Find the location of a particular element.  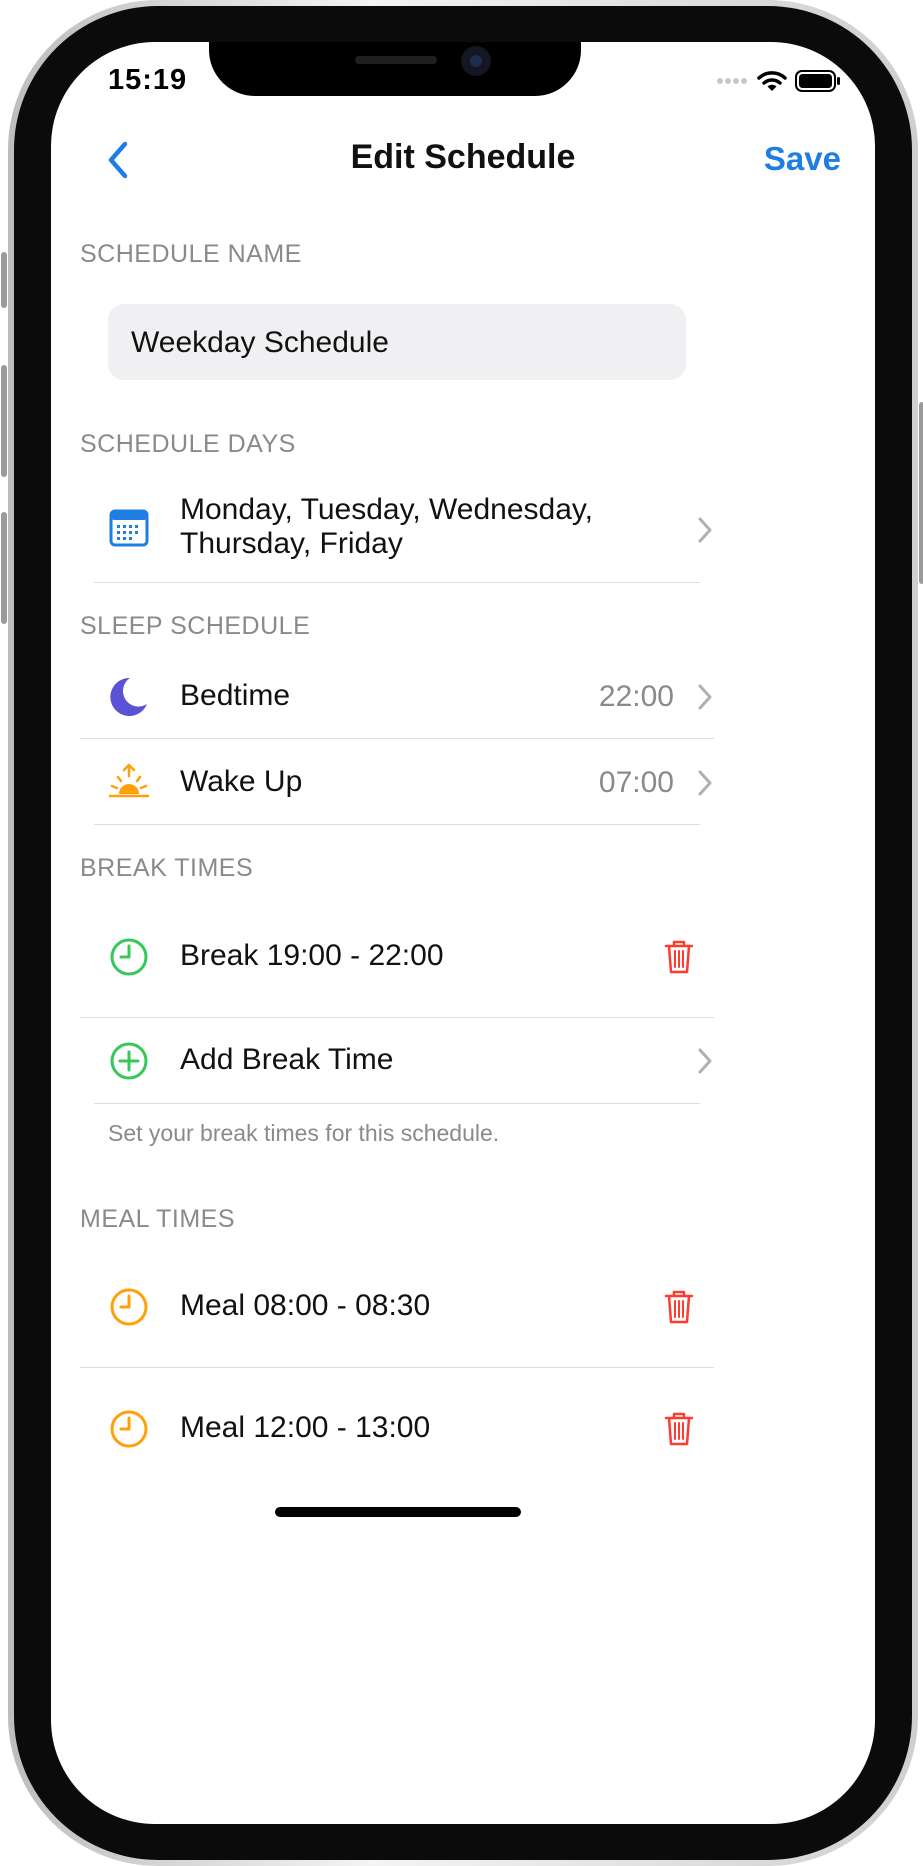

signal-icon is located at coordinates (732, 81).